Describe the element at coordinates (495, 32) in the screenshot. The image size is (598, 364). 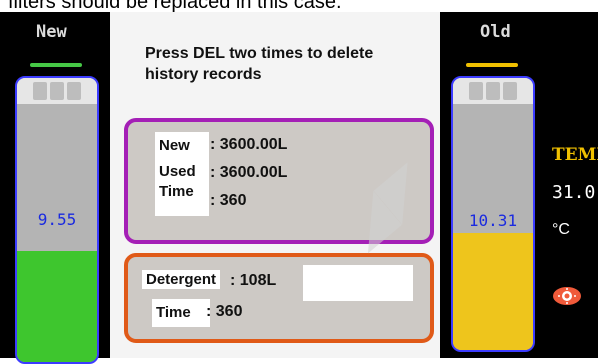
I see `old-gauge-title: Old` at that location.